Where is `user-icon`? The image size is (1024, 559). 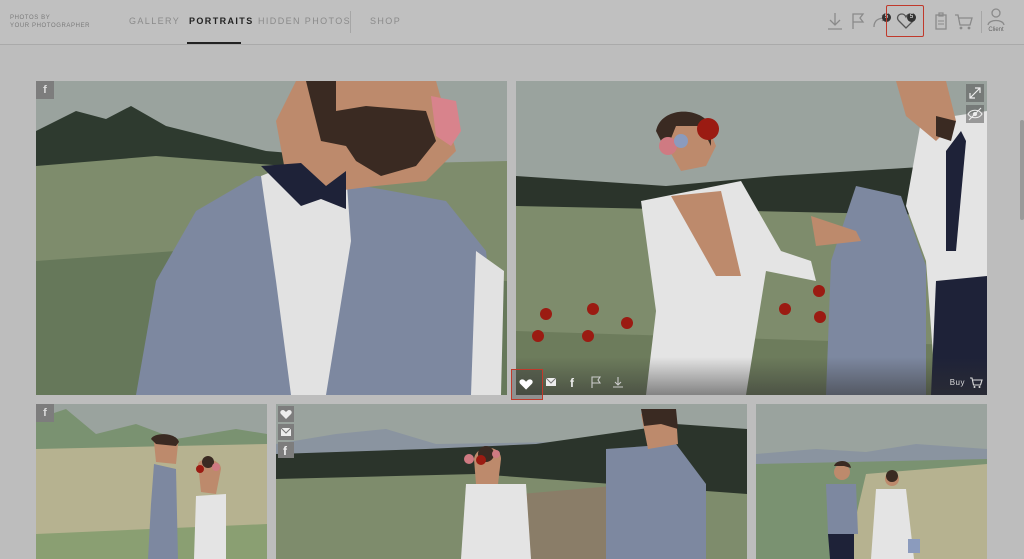 user-icon is located at coordinates (996, 16).